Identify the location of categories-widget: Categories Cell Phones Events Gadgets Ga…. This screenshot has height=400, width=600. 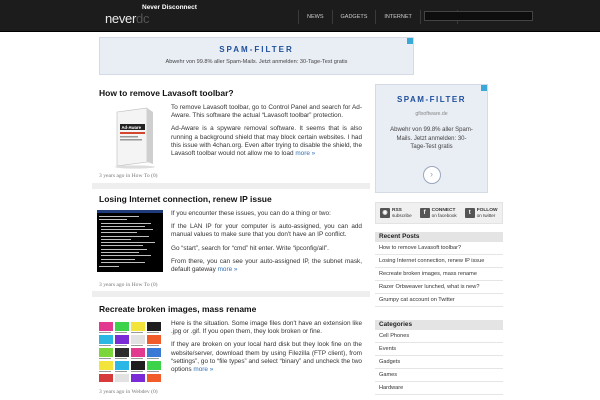
(439, 357).